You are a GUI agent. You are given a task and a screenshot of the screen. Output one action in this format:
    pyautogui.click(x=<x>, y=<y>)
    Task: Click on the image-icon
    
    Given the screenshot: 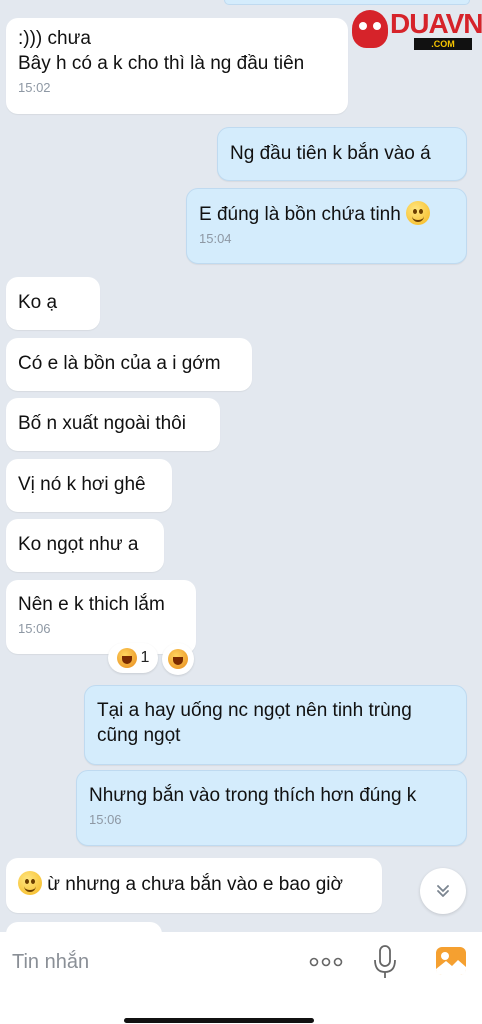 What is the action you would take?
    pyautogui.click(x=451, y=961)
    